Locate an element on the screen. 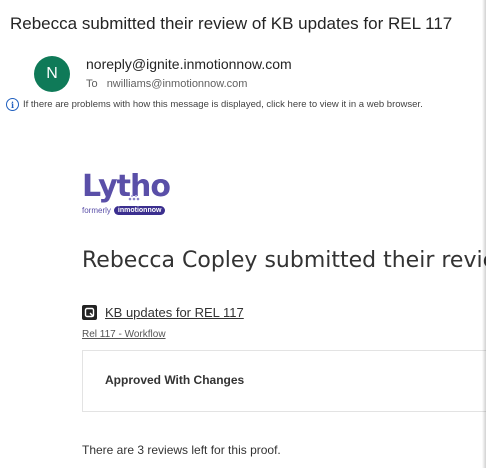 This screenshot has width=486, height=468. pane-edge-shadow is located at coordinates (484, 234).